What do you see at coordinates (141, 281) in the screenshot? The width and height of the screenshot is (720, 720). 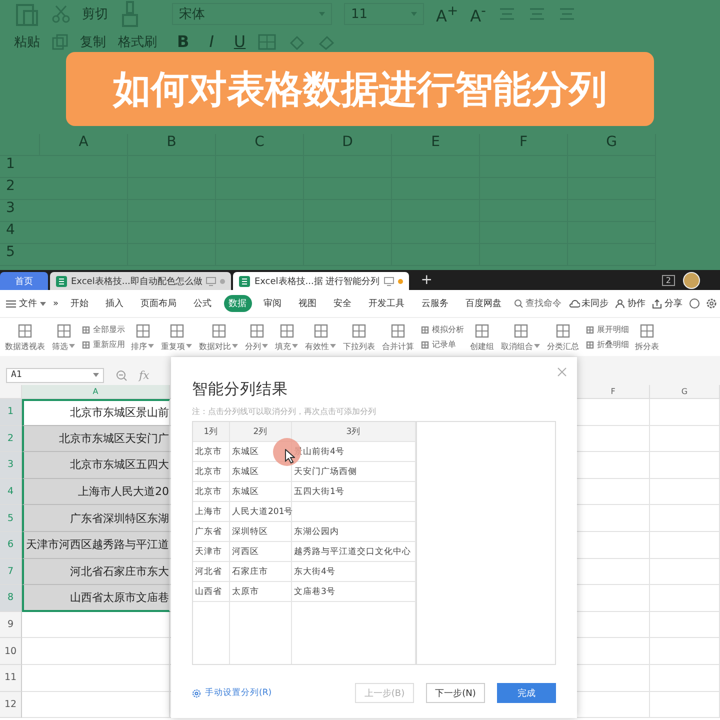 I see `document-tab: Excel表格技...即自动配色怎么做` at bounding box center [141, 281].